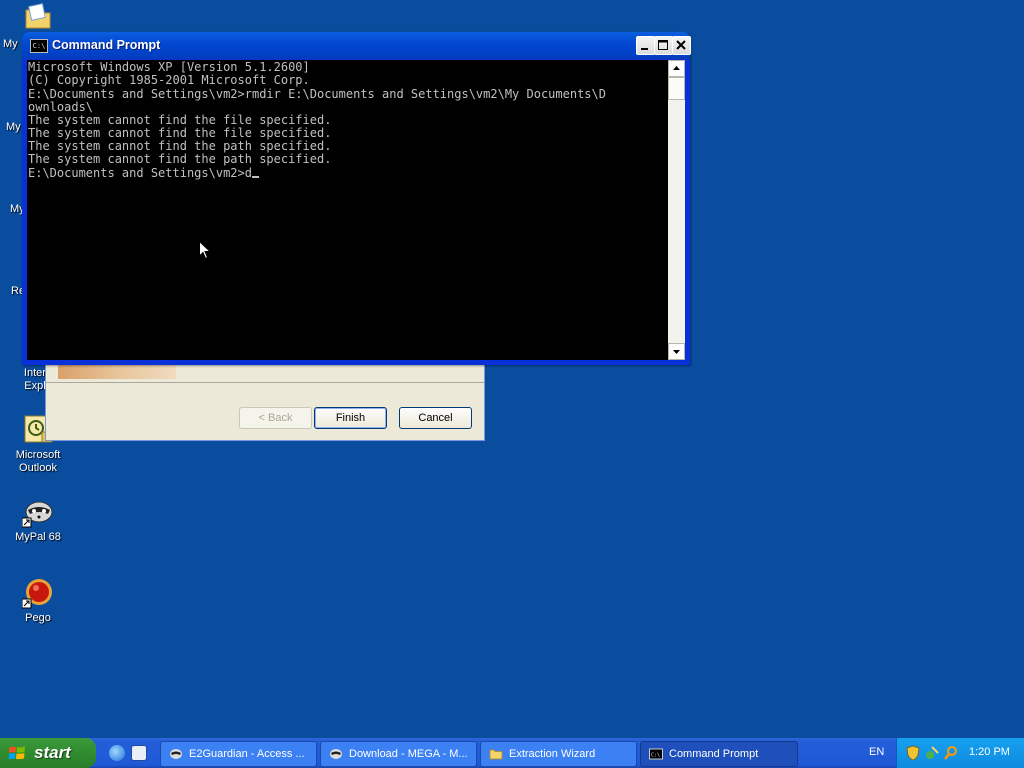 The width and height of the screenshot is (1024, 768). I want to click on language-indicator: EN, so click(876, 752).